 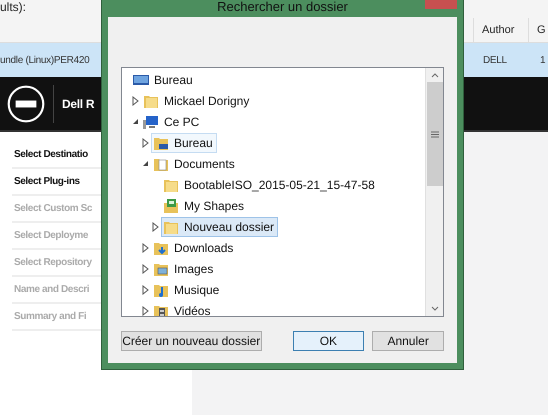 I want to click on table-cell-text: DELL, so click(x=495, y=61).